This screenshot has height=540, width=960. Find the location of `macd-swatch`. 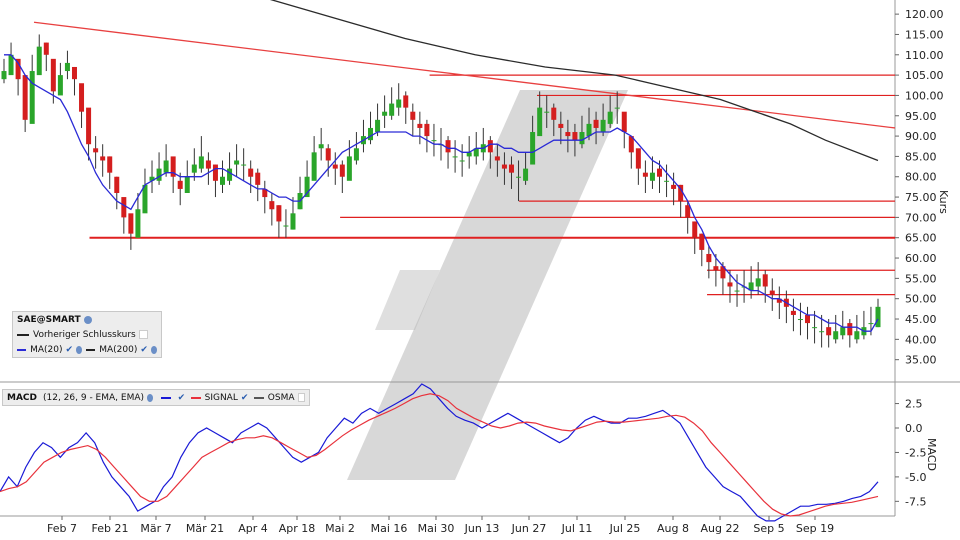

macd-swatch is located at coordinates (166, 397).